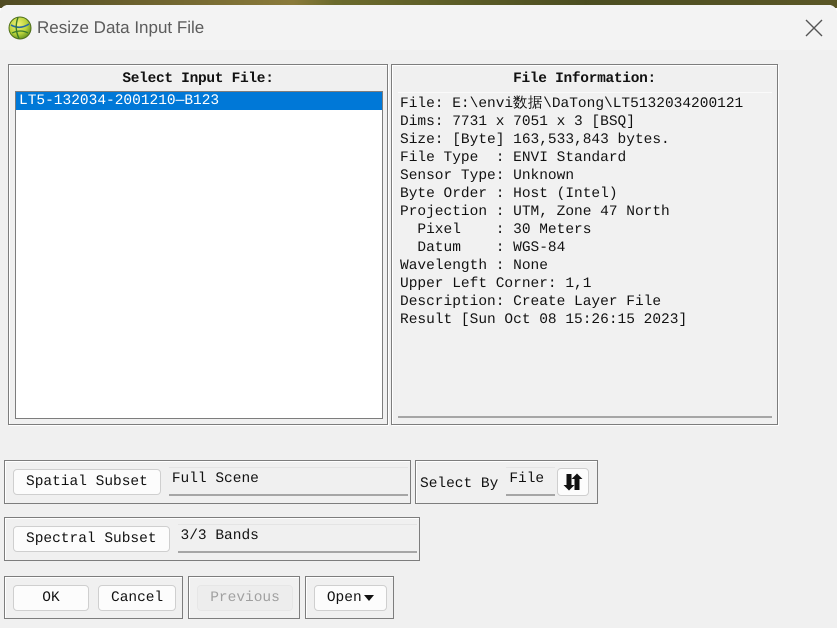 This screenshot has height=628, width=837. Describe the element at coordinates (514, 158) in the screenshot. I see `info-line: File Type : ENVI Standard` at that location.